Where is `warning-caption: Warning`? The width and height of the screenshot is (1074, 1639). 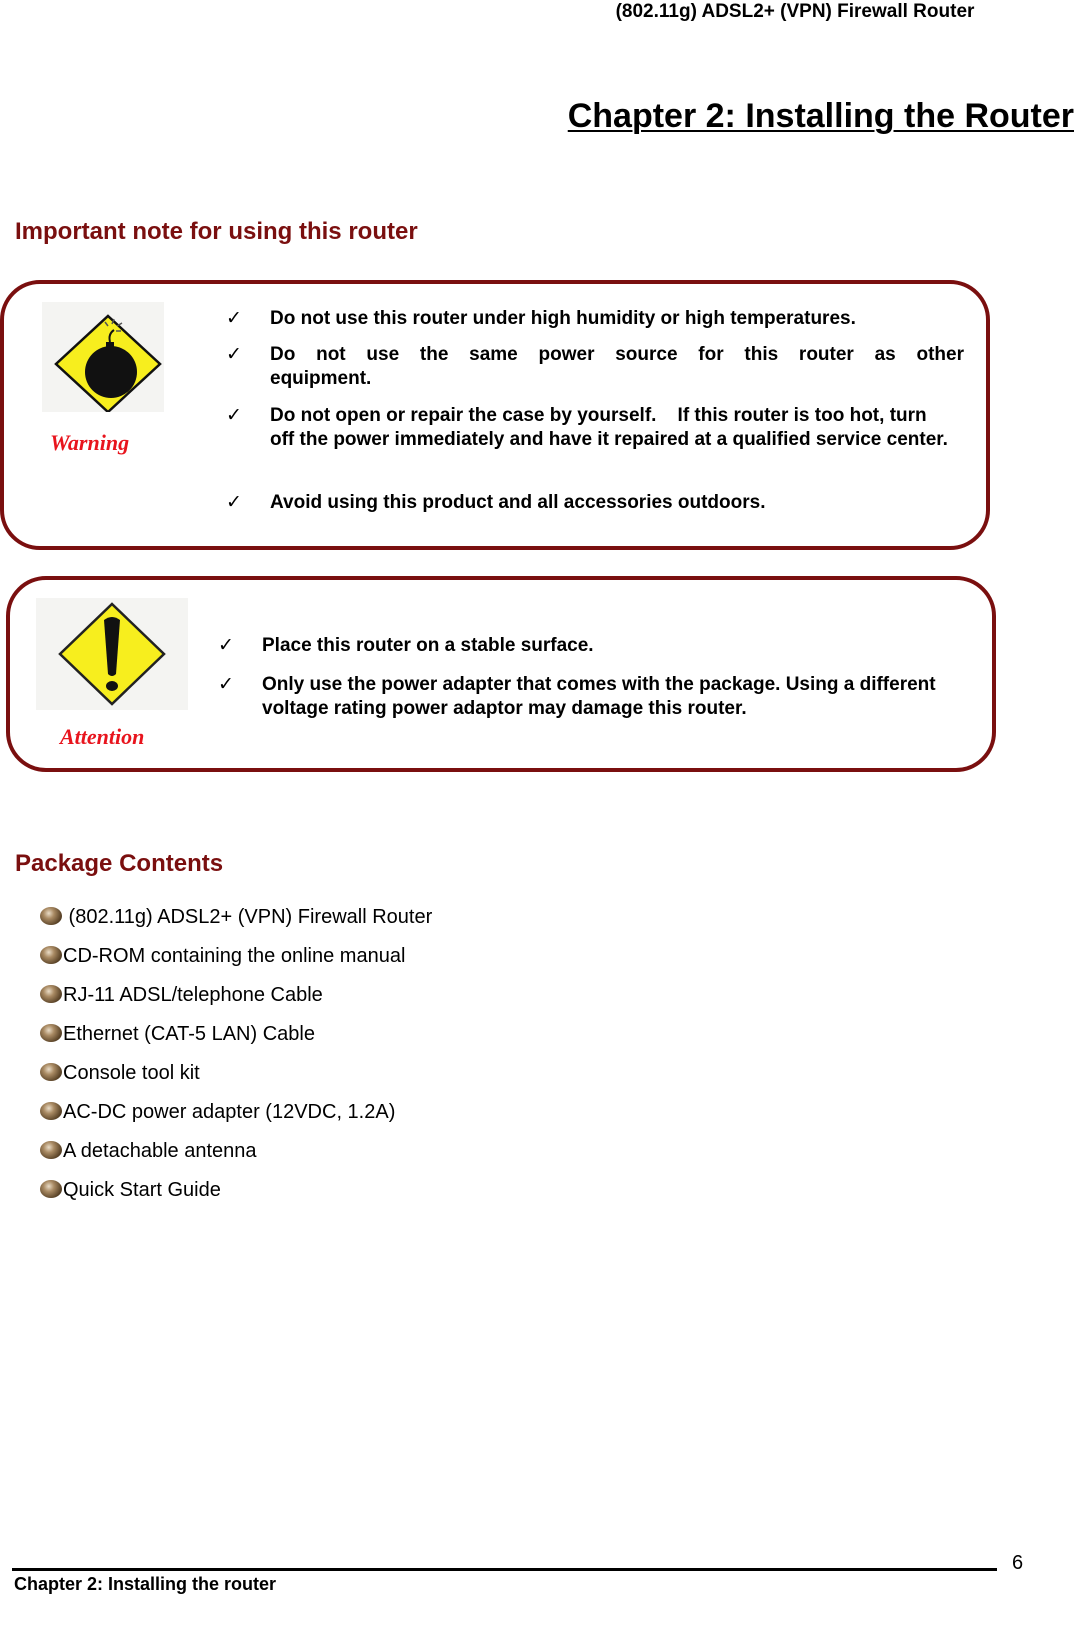
warning-caption: Warning is located at coordinates (90, 442).